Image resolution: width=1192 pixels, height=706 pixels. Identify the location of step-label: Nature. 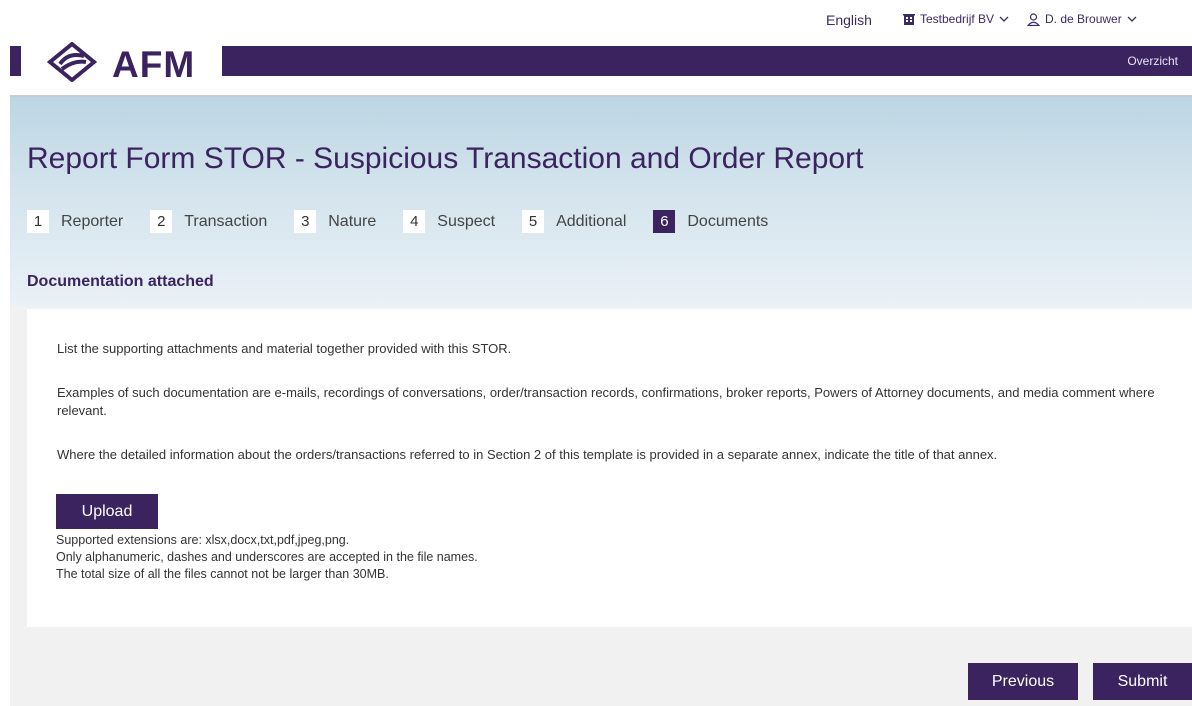
(352, 221).